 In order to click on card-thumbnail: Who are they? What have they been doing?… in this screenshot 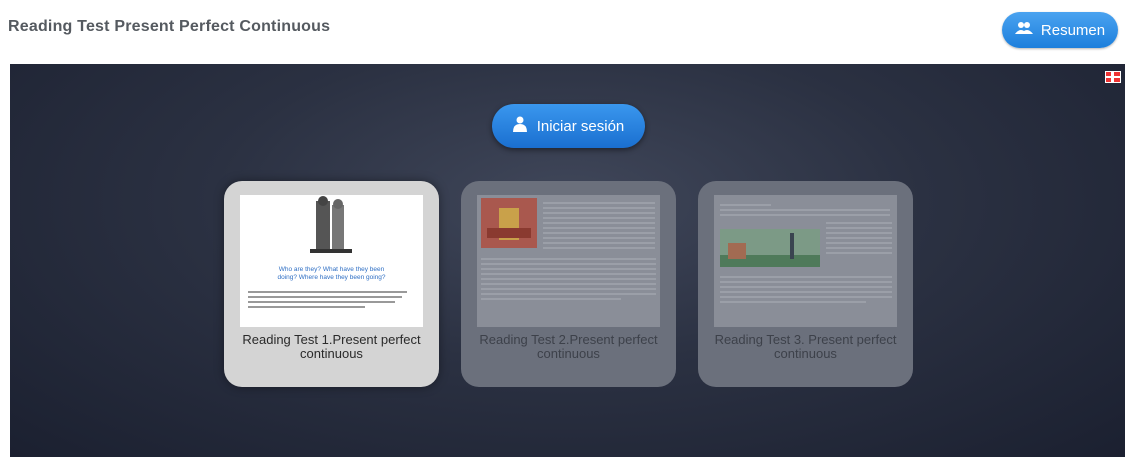, I will do `click(331, 261)`.